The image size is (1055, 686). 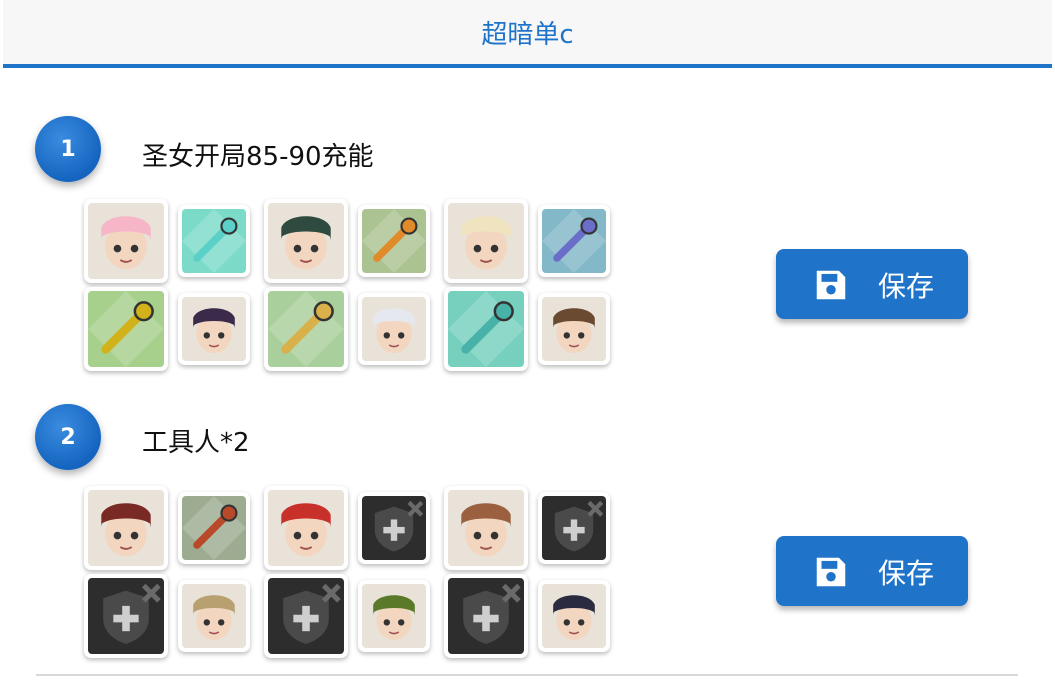 I want to click on team-number-badge: 1, so click(x=68, y=149).